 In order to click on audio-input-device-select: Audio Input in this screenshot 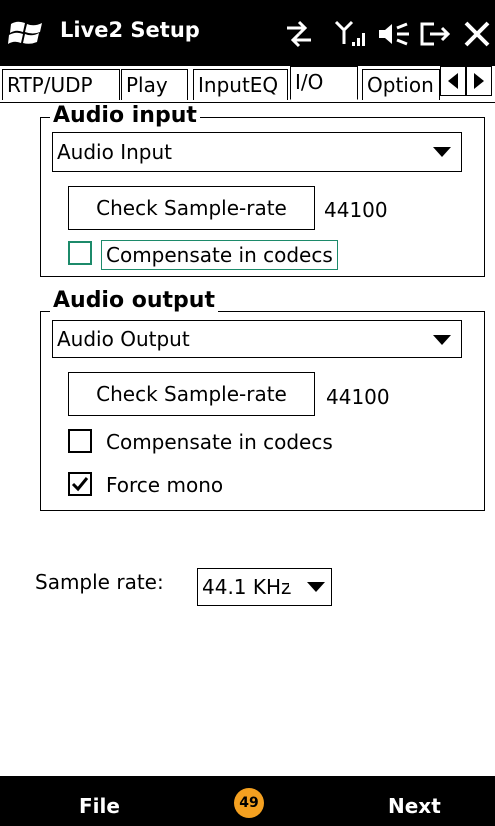, I will do `click(257, 152)`.